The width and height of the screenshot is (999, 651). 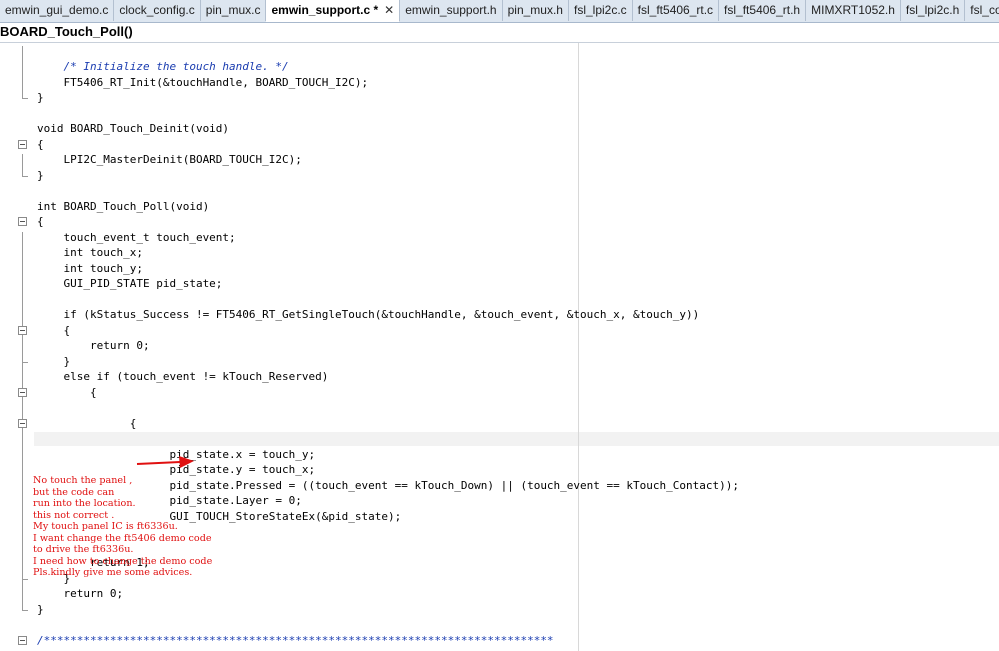 I want to click on tab-label: emwin_support.c *, so click(x=325, y=10).